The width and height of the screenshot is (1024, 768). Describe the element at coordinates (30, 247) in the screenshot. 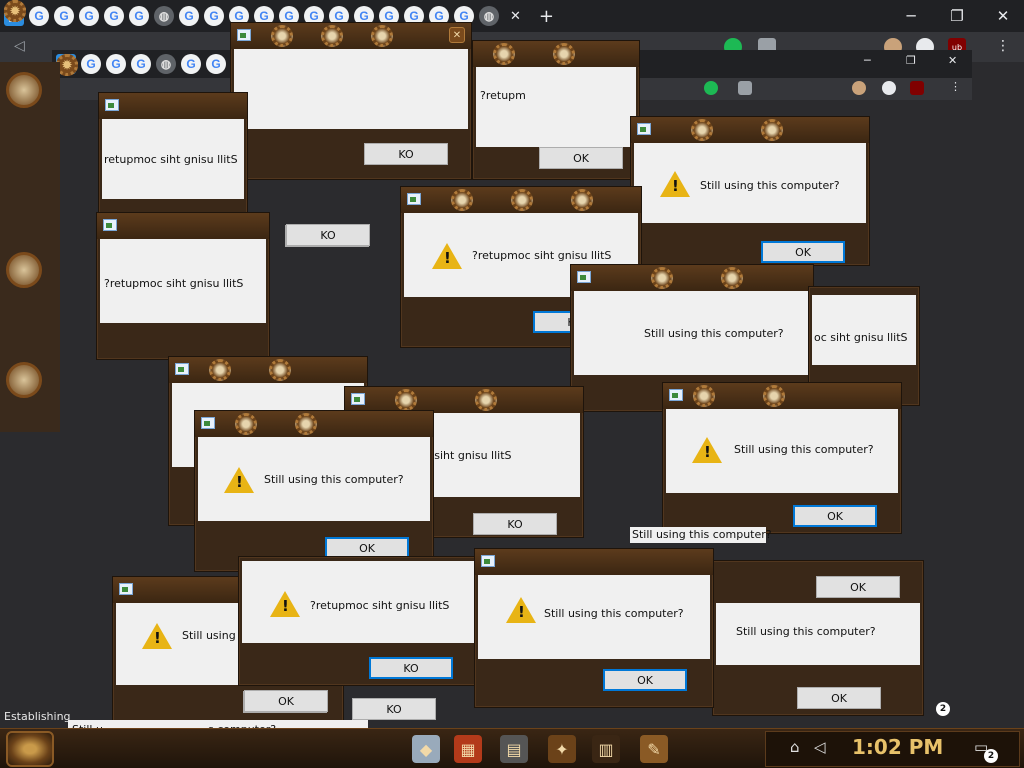

I see `steampunk-side-decoration` at that location.